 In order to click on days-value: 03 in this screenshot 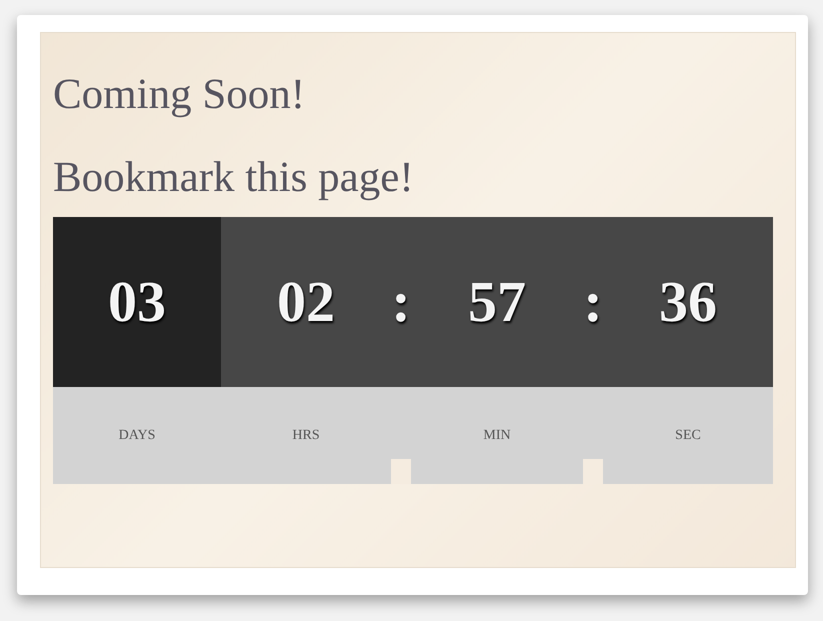, I will do `click(137, 302)`.